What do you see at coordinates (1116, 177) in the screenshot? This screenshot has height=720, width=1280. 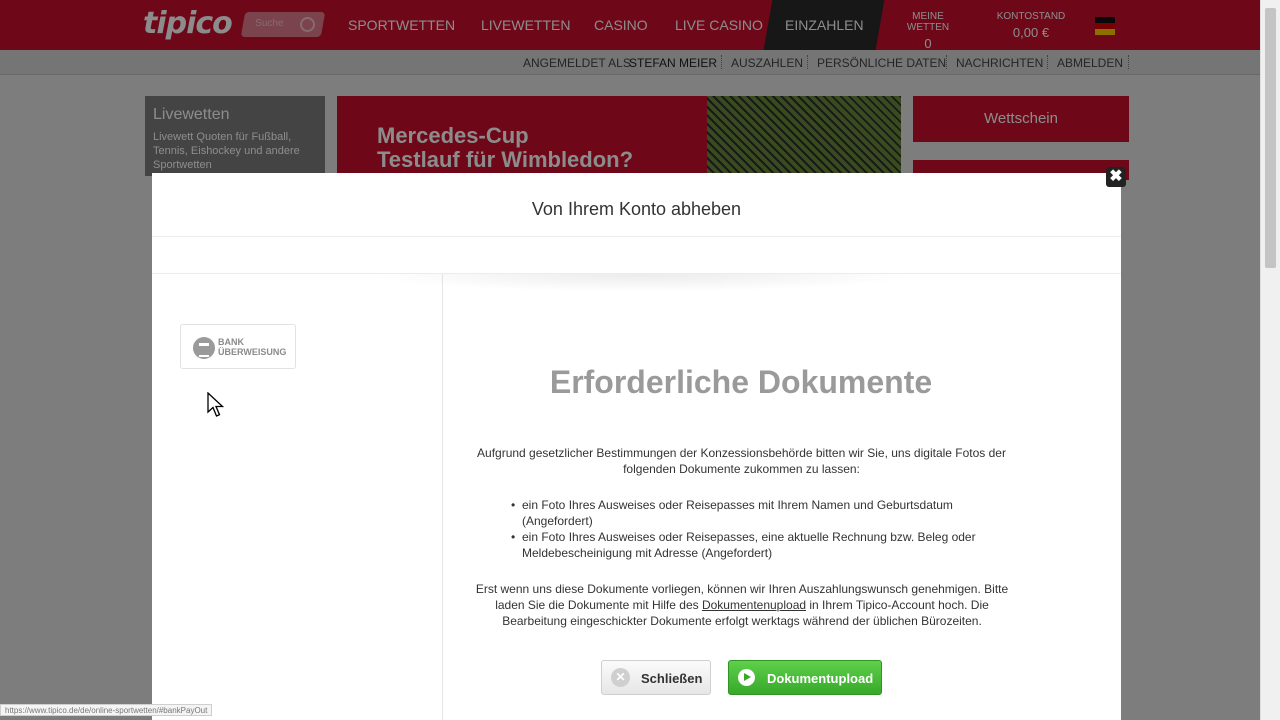 I see `modal-close-icon: ✖` at bounding box center [1116, 177].